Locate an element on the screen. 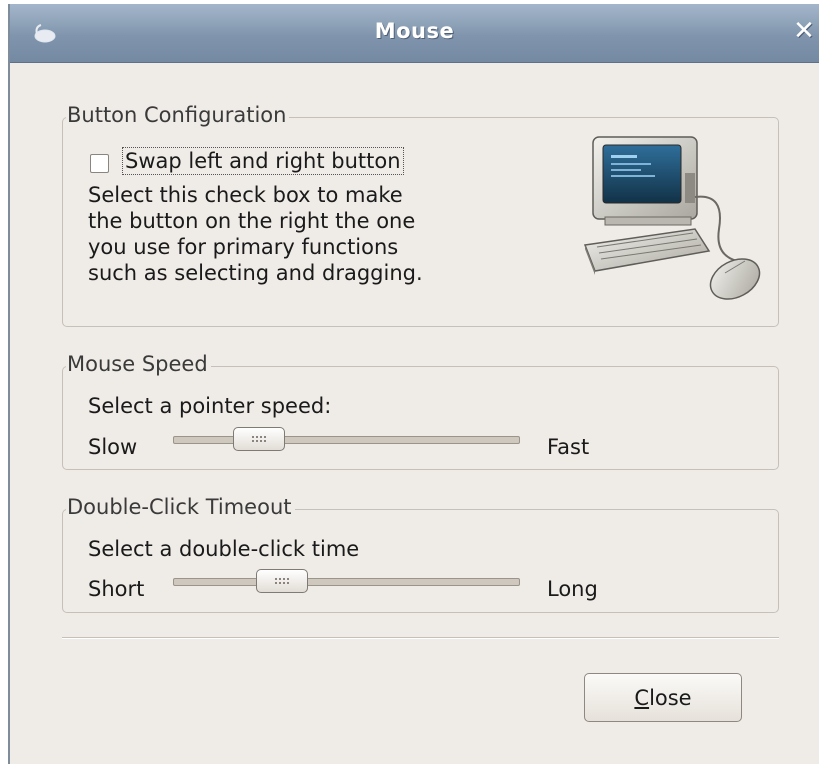 The height and width of the screenshot is (766, 821). short-label: Short is located at coordinates (116, 589).